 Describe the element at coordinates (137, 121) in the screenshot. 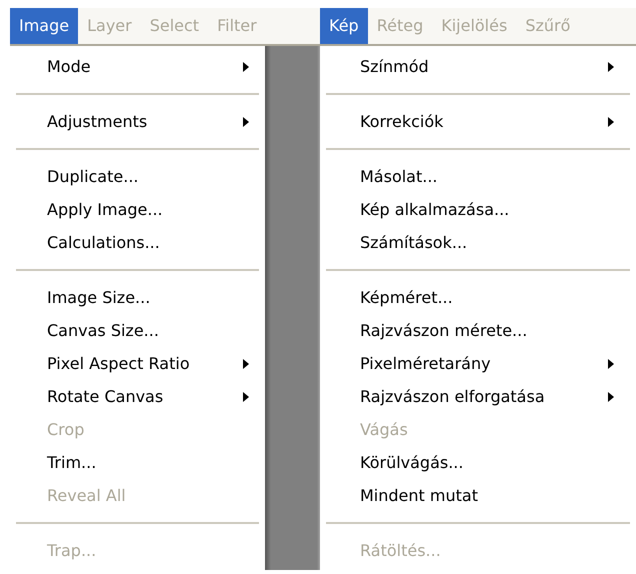

I see `menu-item: Adjustments` at that location.